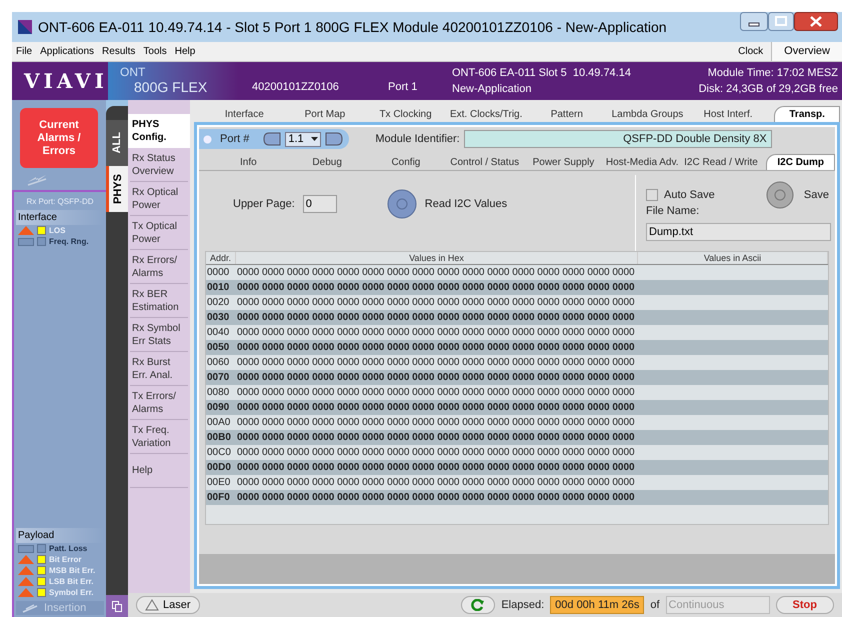  I want to click on close-icon, so click(816, 21).